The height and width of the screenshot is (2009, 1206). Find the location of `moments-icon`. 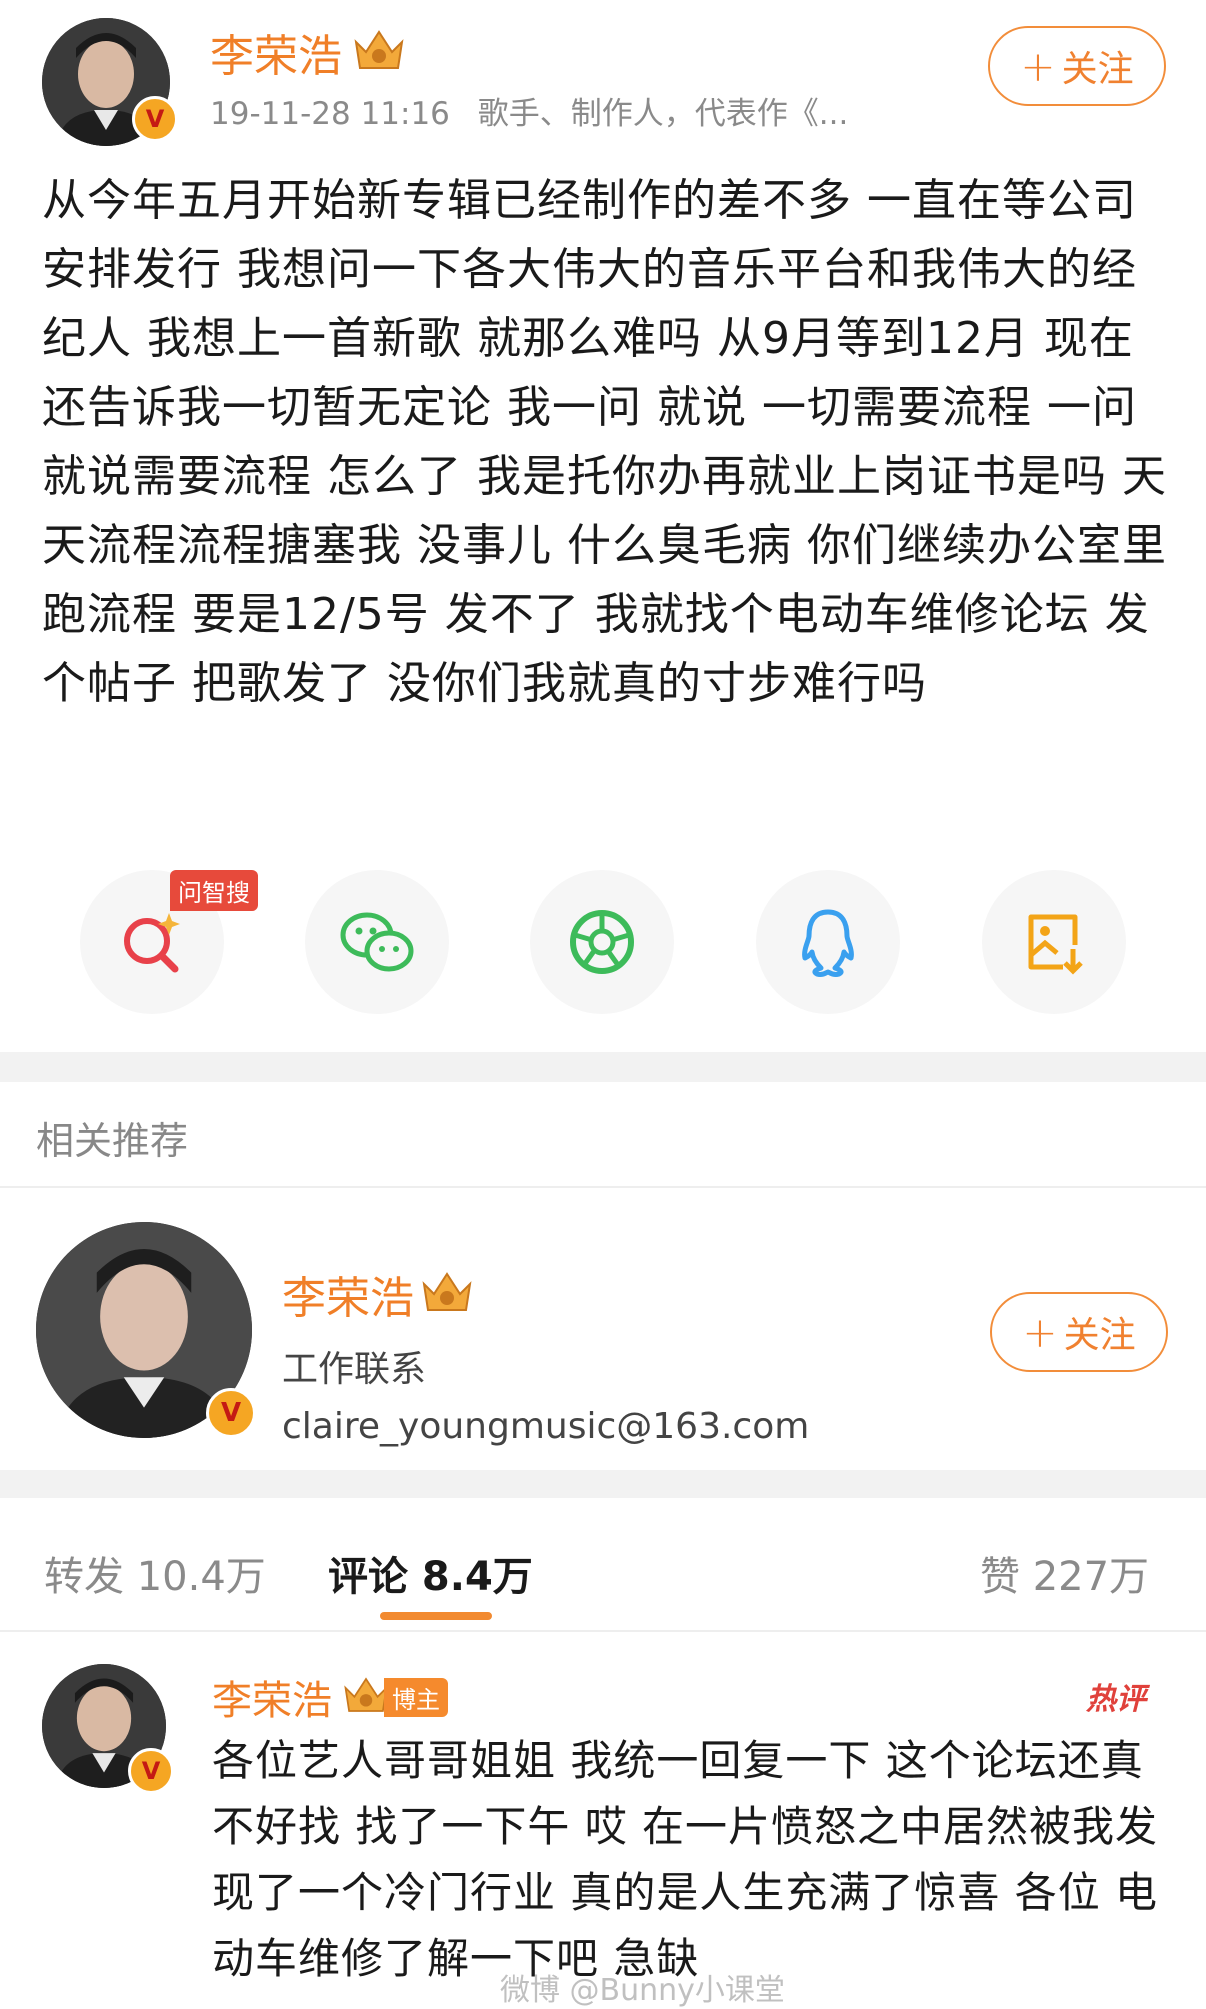

moments-icon is located at coordinates (602, 942).